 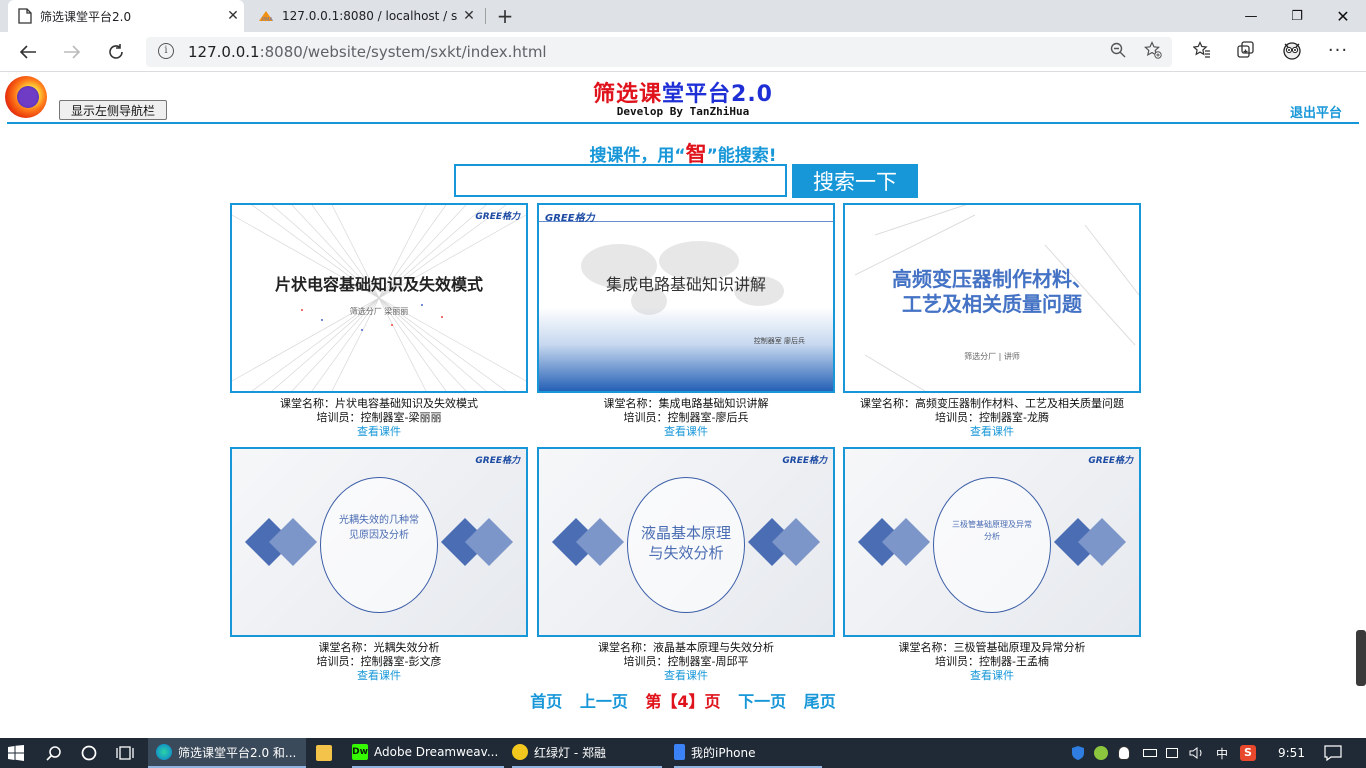 What do you see at coordinates (683, 123) in the screenshot?
I see `header-divider` at bounding box center [683, 123].